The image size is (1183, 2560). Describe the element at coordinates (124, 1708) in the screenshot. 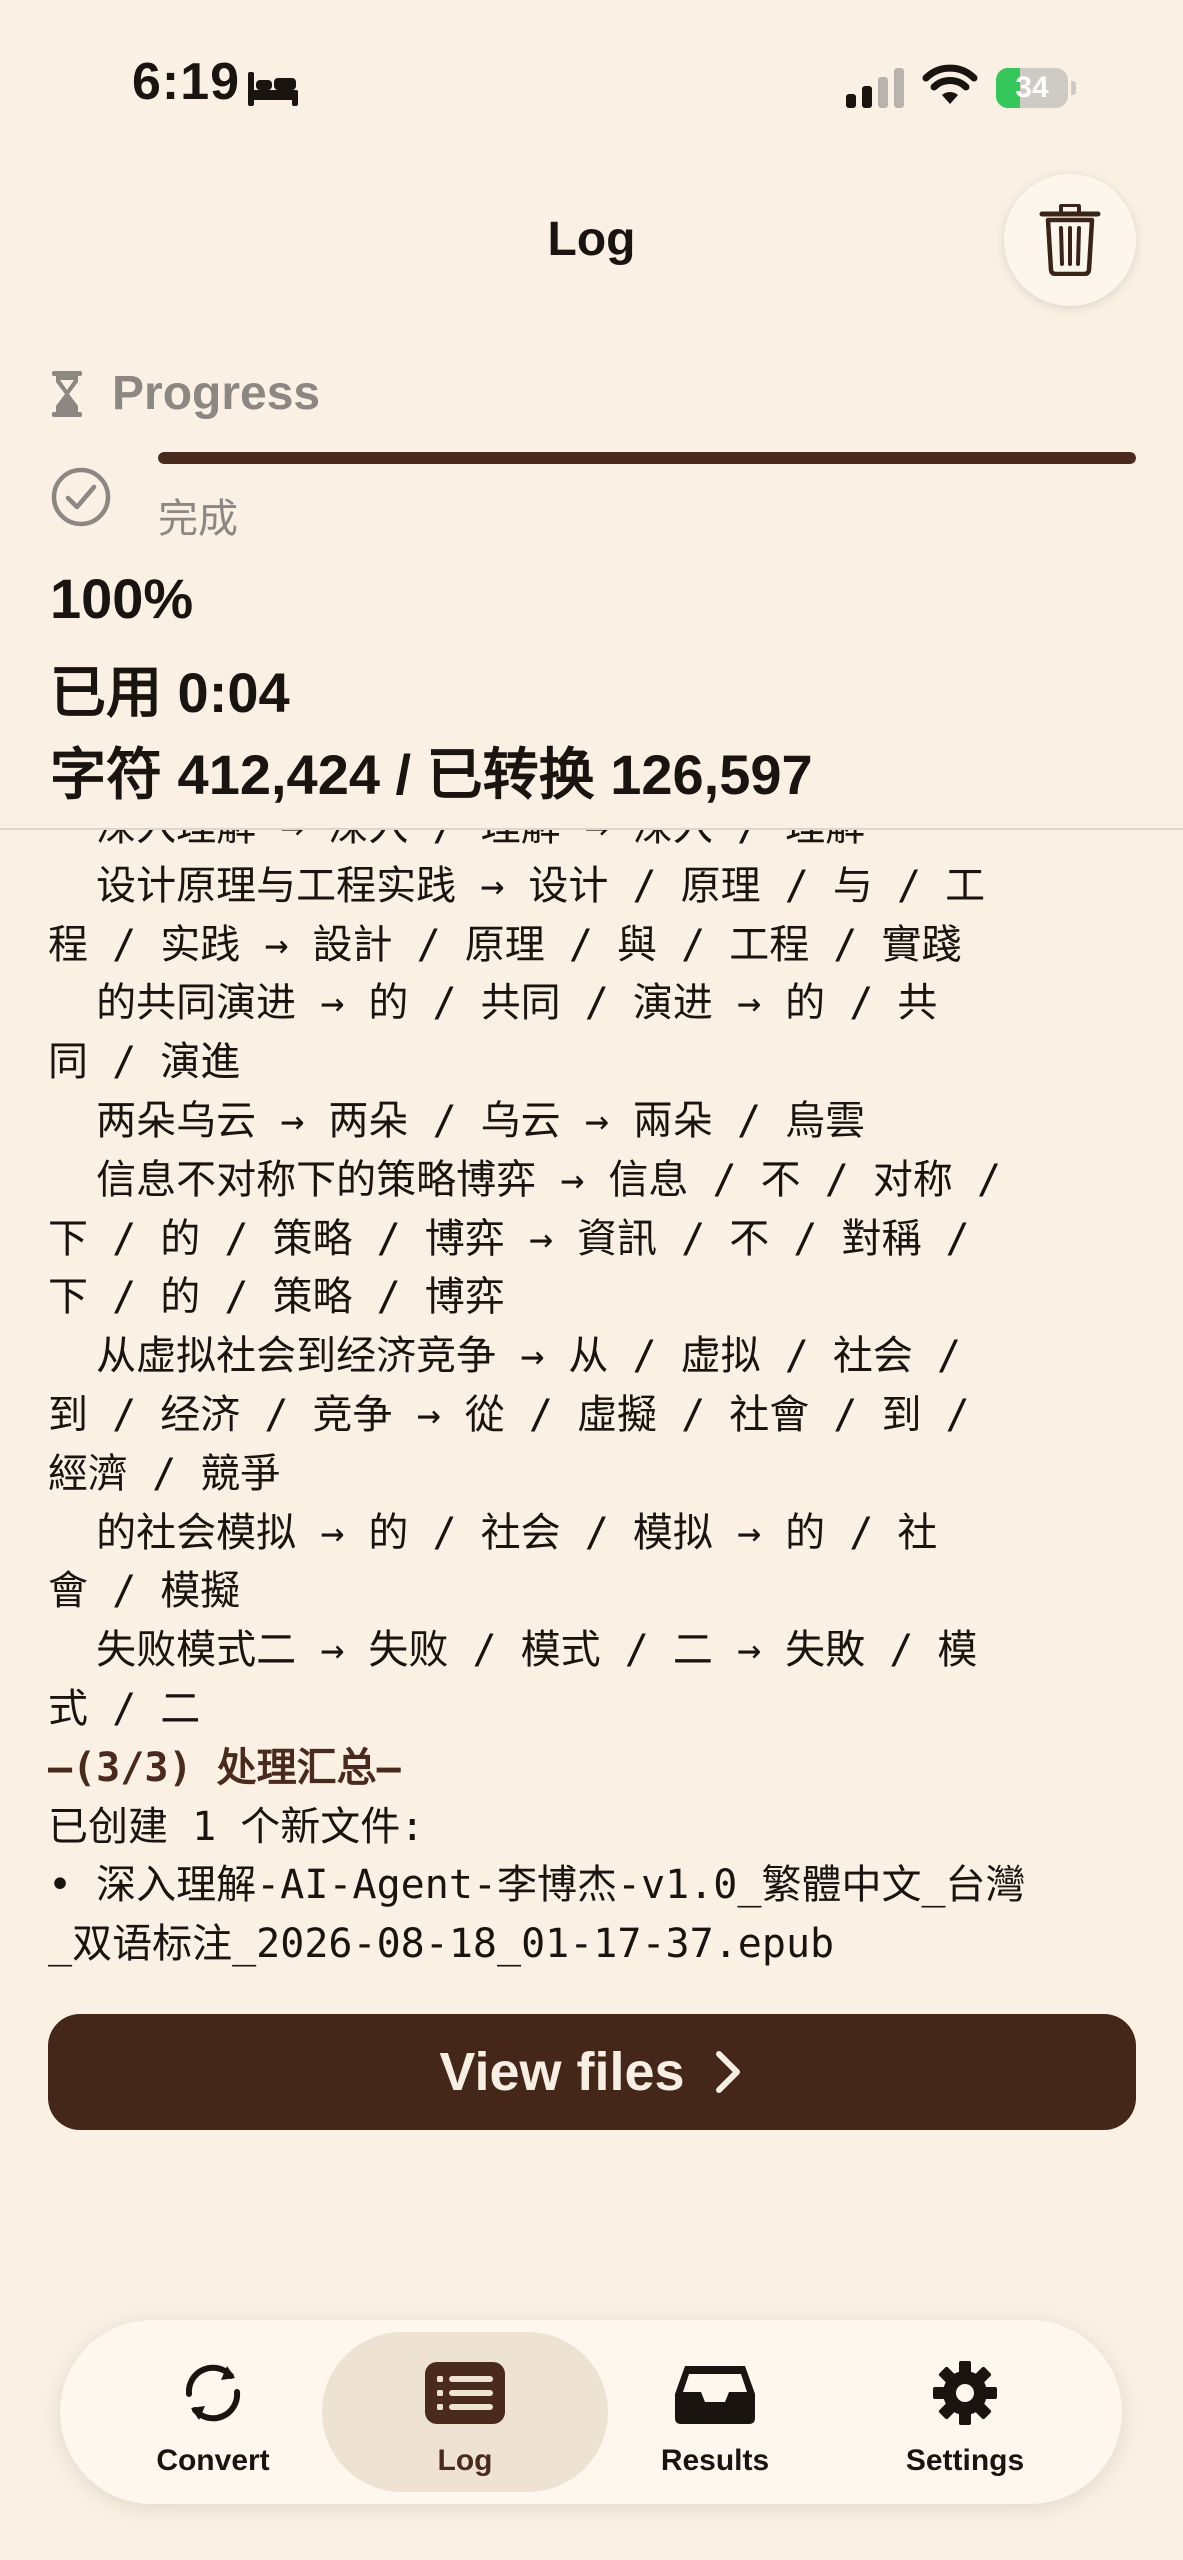

I see `log-line: 式 / 二` at that location.